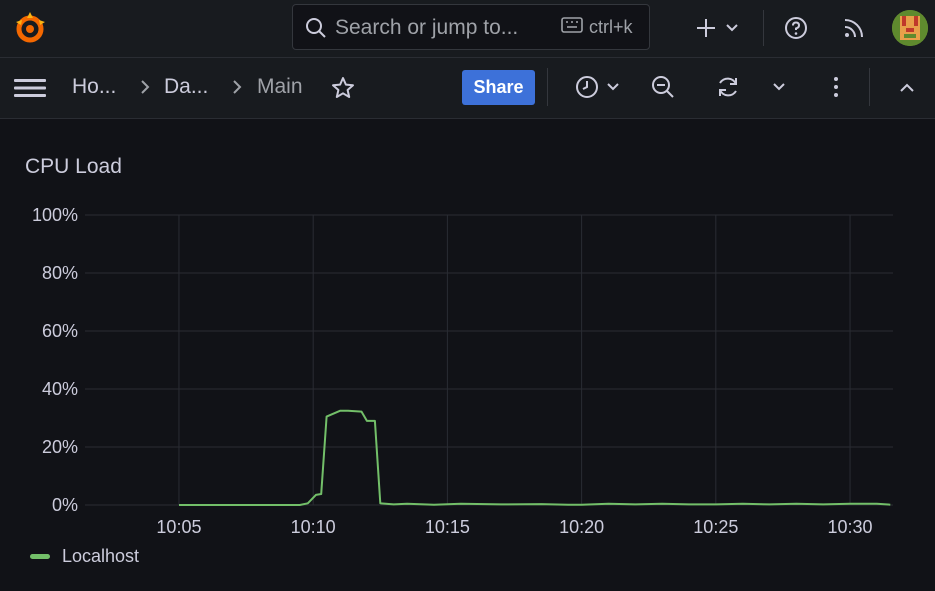  Describe the element at coordinates (728, 87) in the screenshot. I see `refresh-icon` at that location.